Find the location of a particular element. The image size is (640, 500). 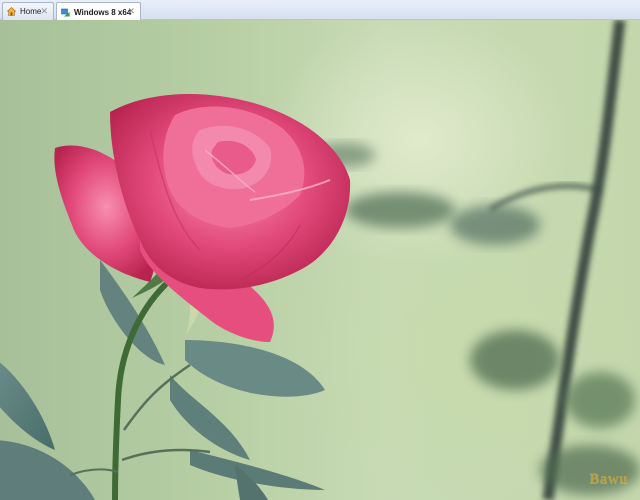

tab-windows-8-label: Windows 8 x64 is located at coordinates (103, 12).